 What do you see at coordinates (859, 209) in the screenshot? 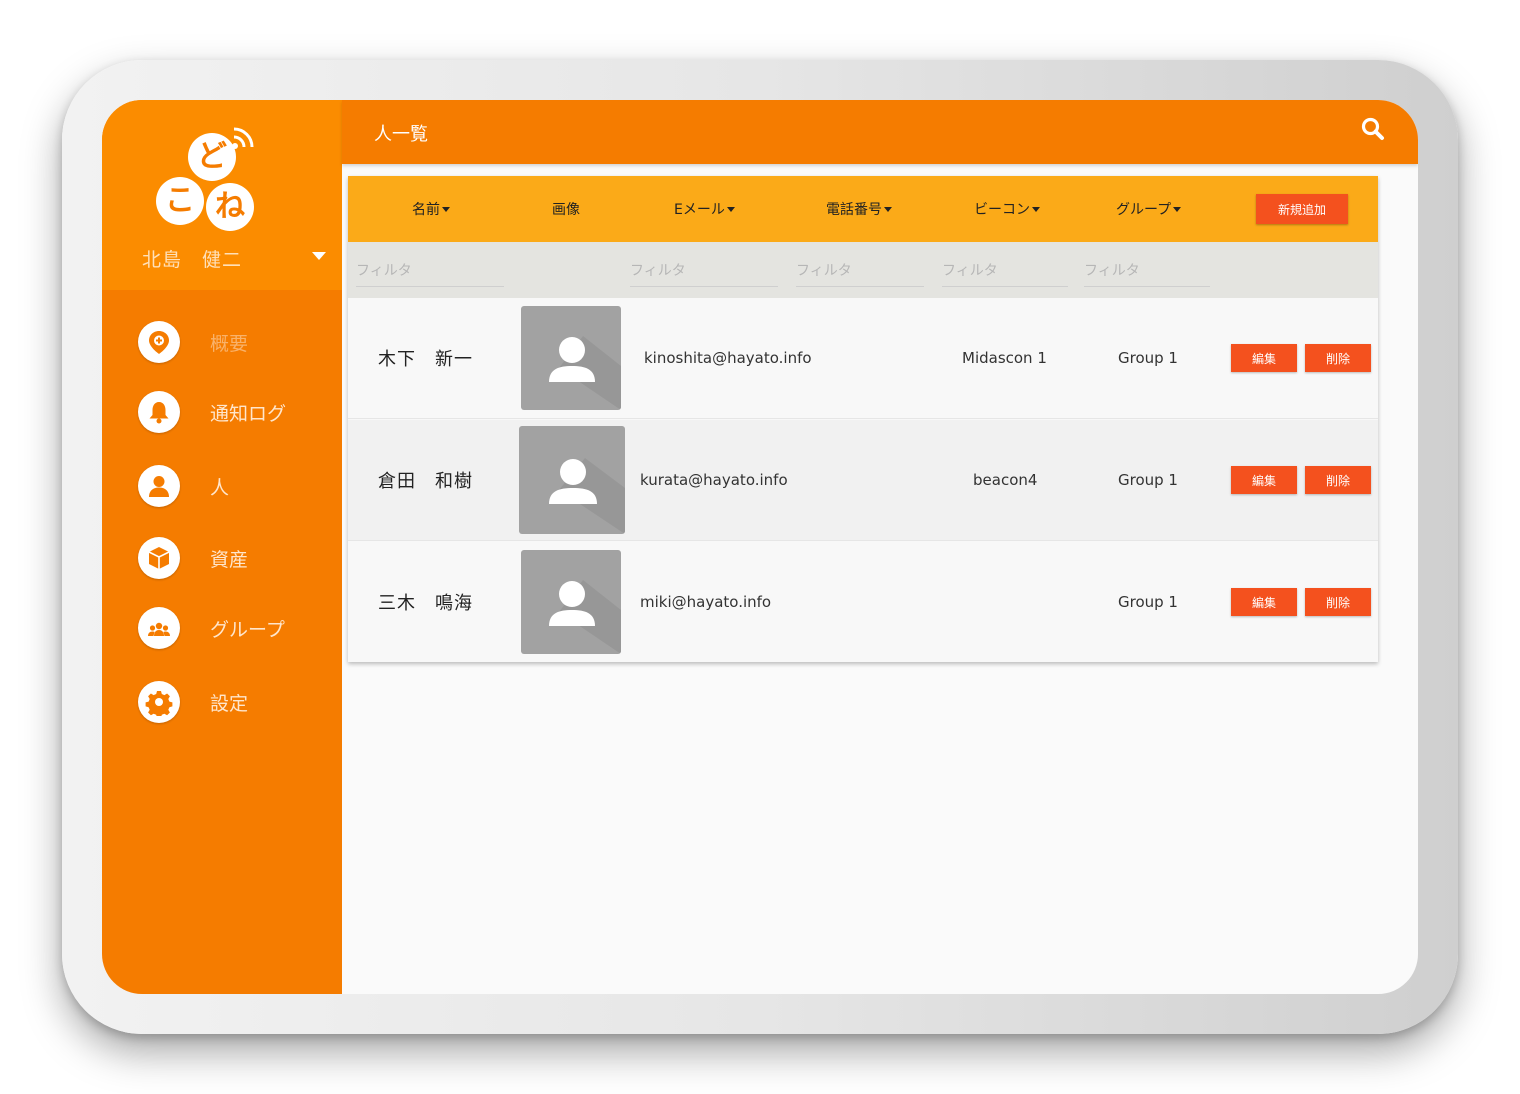
I see `column-header-phone: 電話番号` at bounding box center [859, 209].